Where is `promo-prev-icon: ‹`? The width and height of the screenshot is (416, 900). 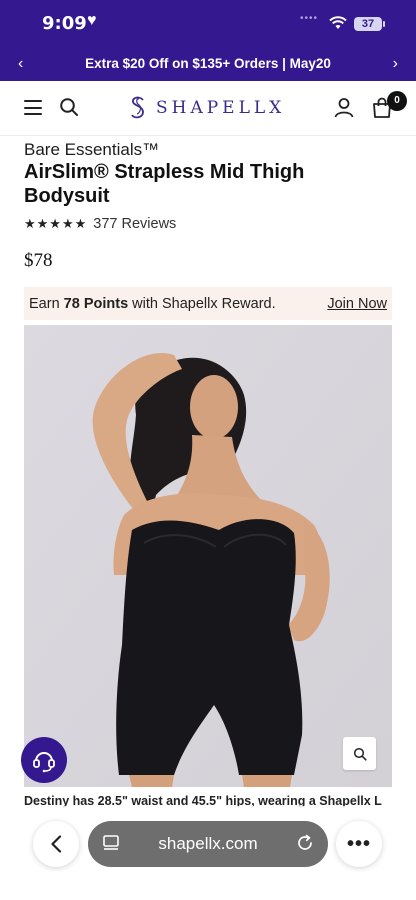
promo-prev-icon: ‹ is located at coordinates (20, 64).